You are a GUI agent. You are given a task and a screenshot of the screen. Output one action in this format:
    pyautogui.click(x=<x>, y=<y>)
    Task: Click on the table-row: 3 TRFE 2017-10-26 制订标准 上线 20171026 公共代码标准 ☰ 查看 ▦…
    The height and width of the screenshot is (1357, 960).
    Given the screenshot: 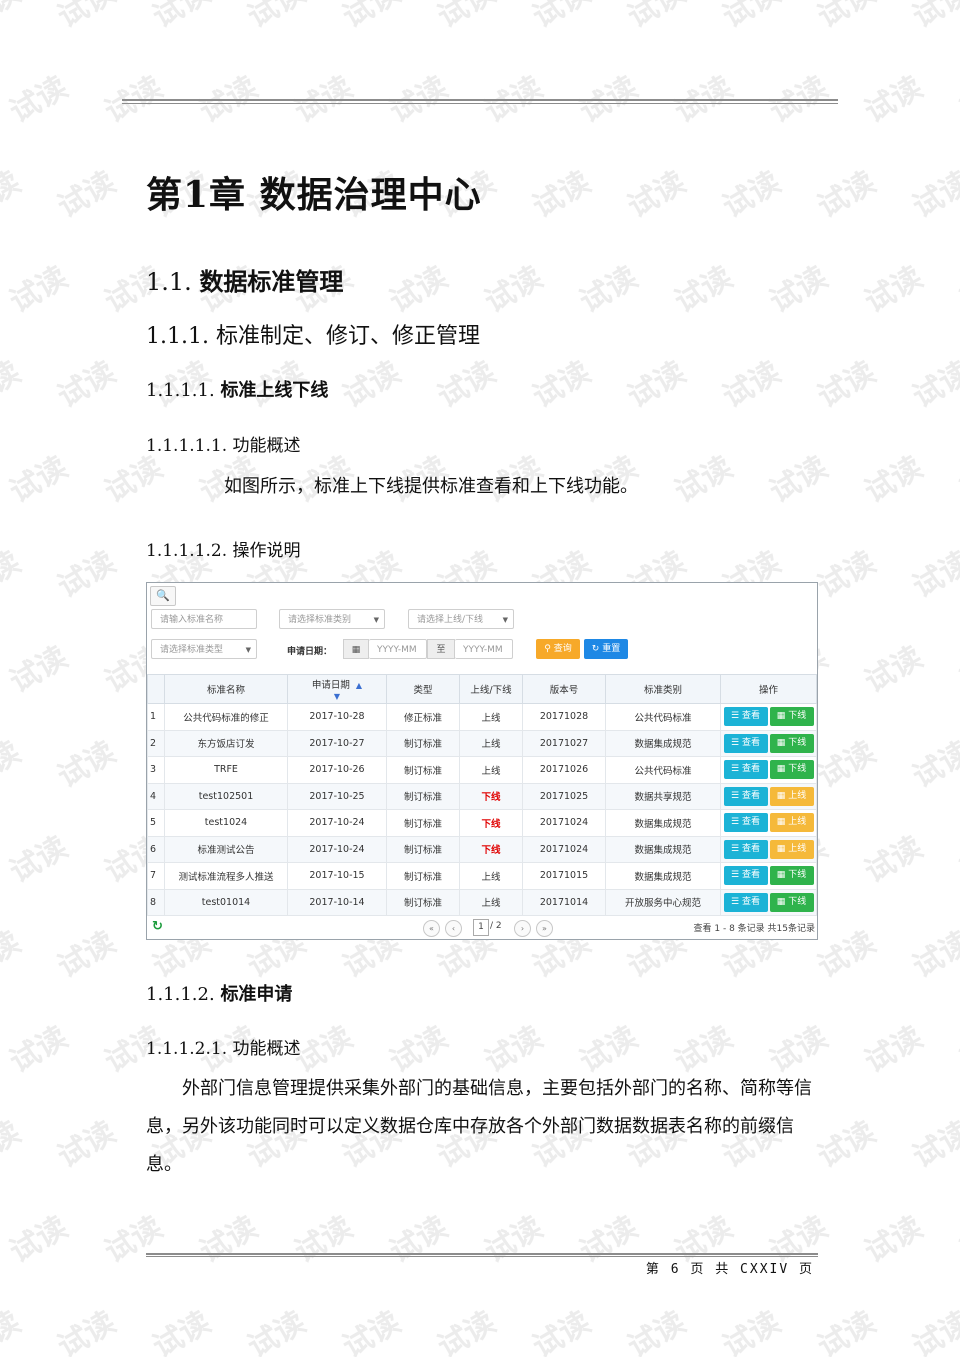 What is the action you would take?
    pyautogui.click(x=482, y=770)
    